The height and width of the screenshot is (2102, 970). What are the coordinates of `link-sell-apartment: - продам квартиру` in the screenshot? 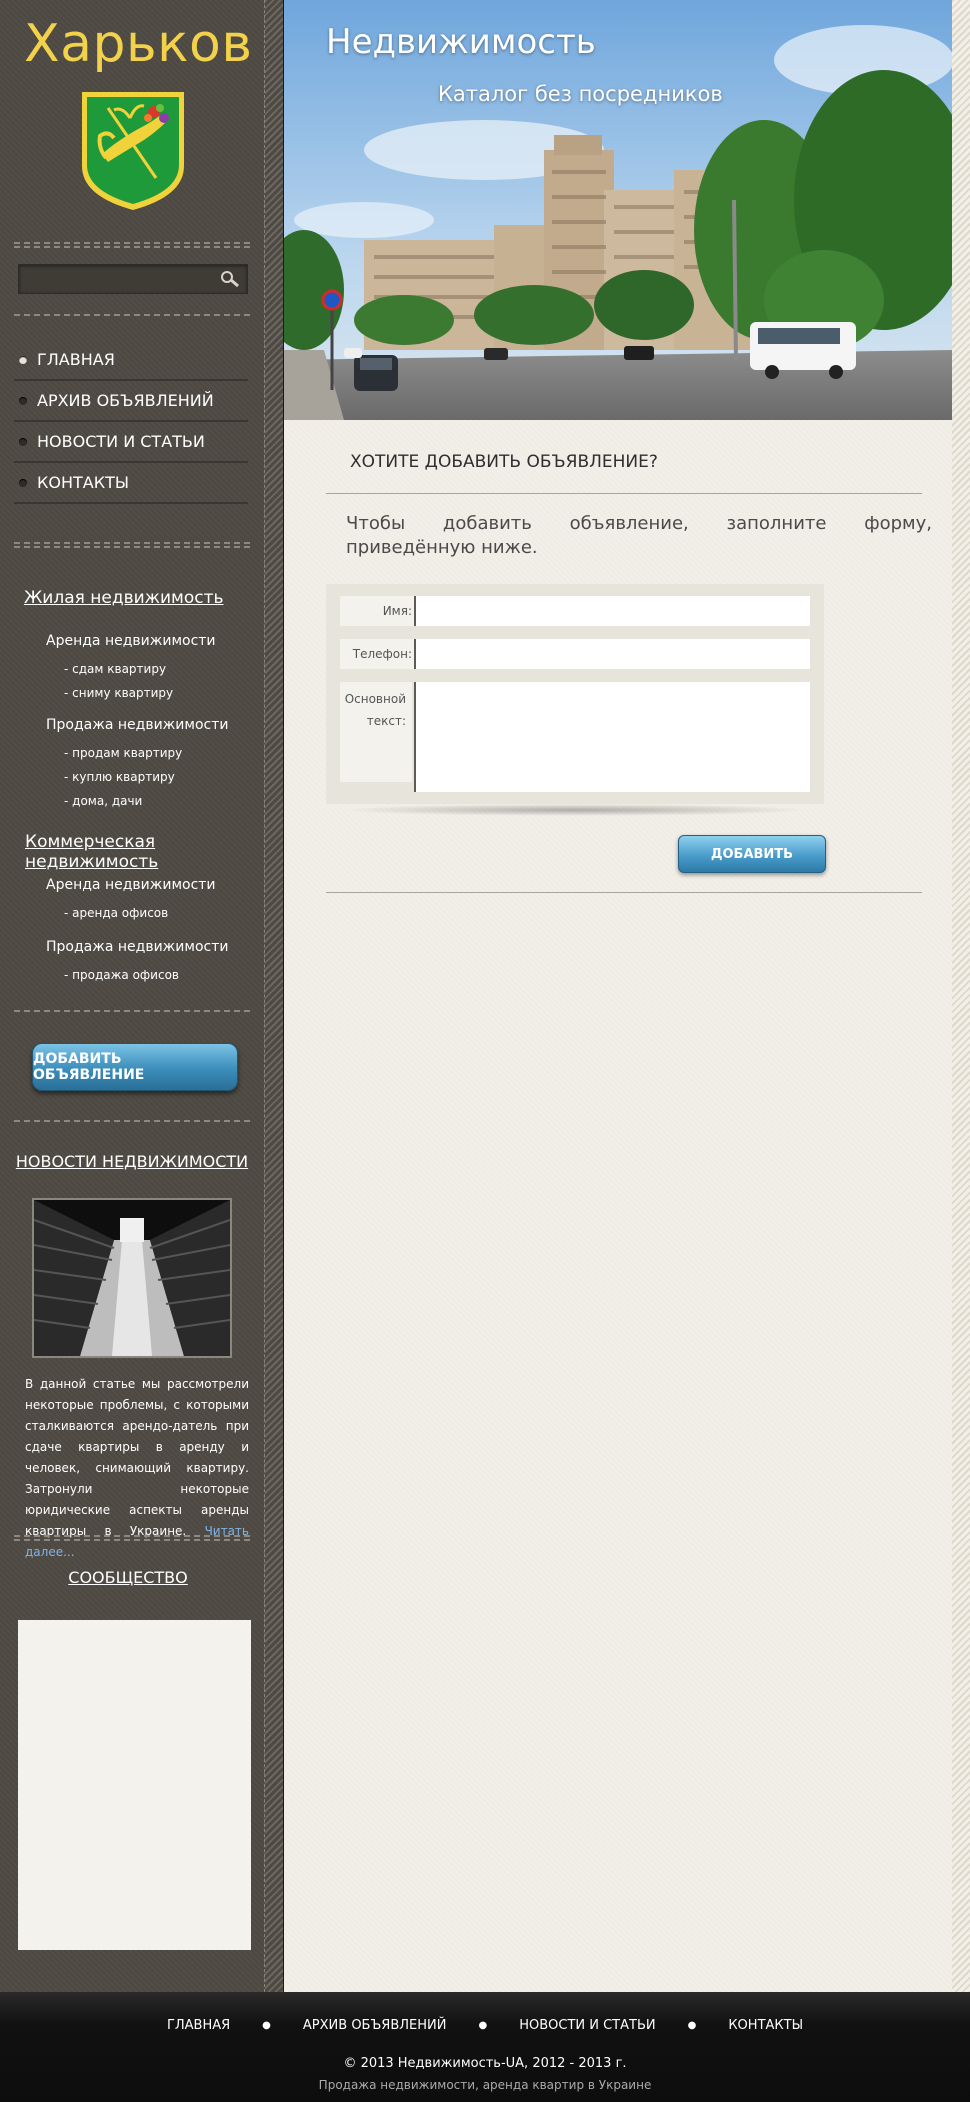 It's located at (123, 753).